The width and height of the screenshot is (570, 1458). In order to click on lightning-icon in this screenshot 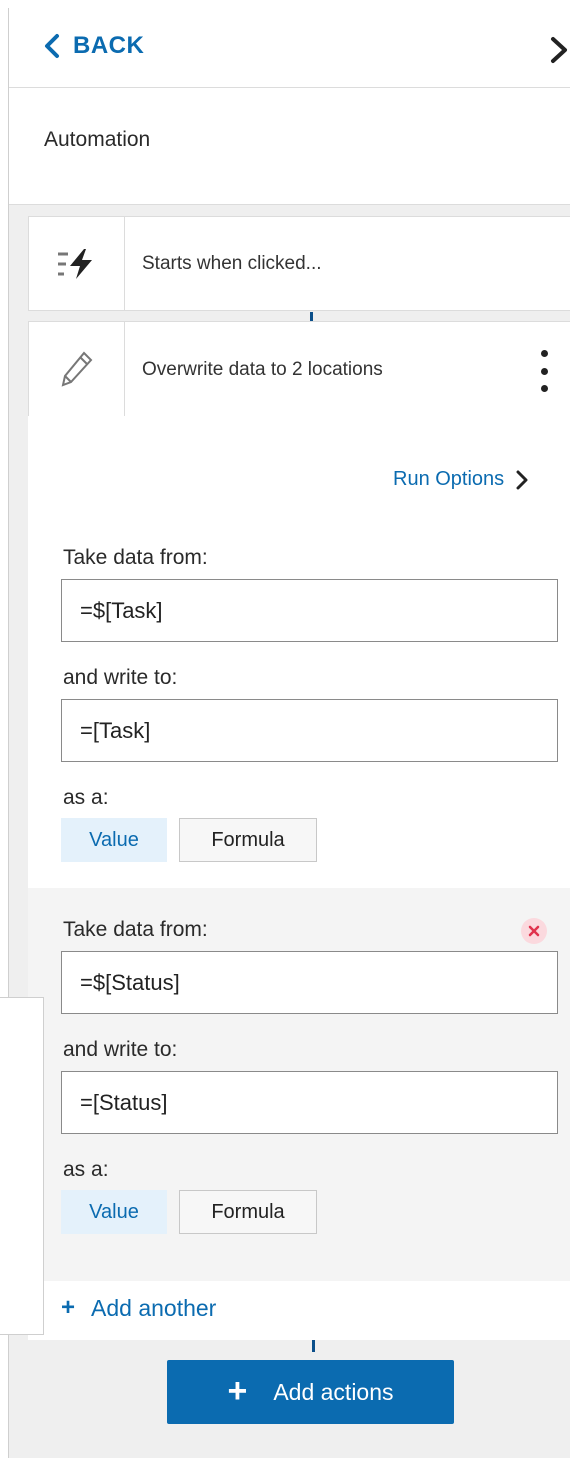, I will do `click(74, 263)`.